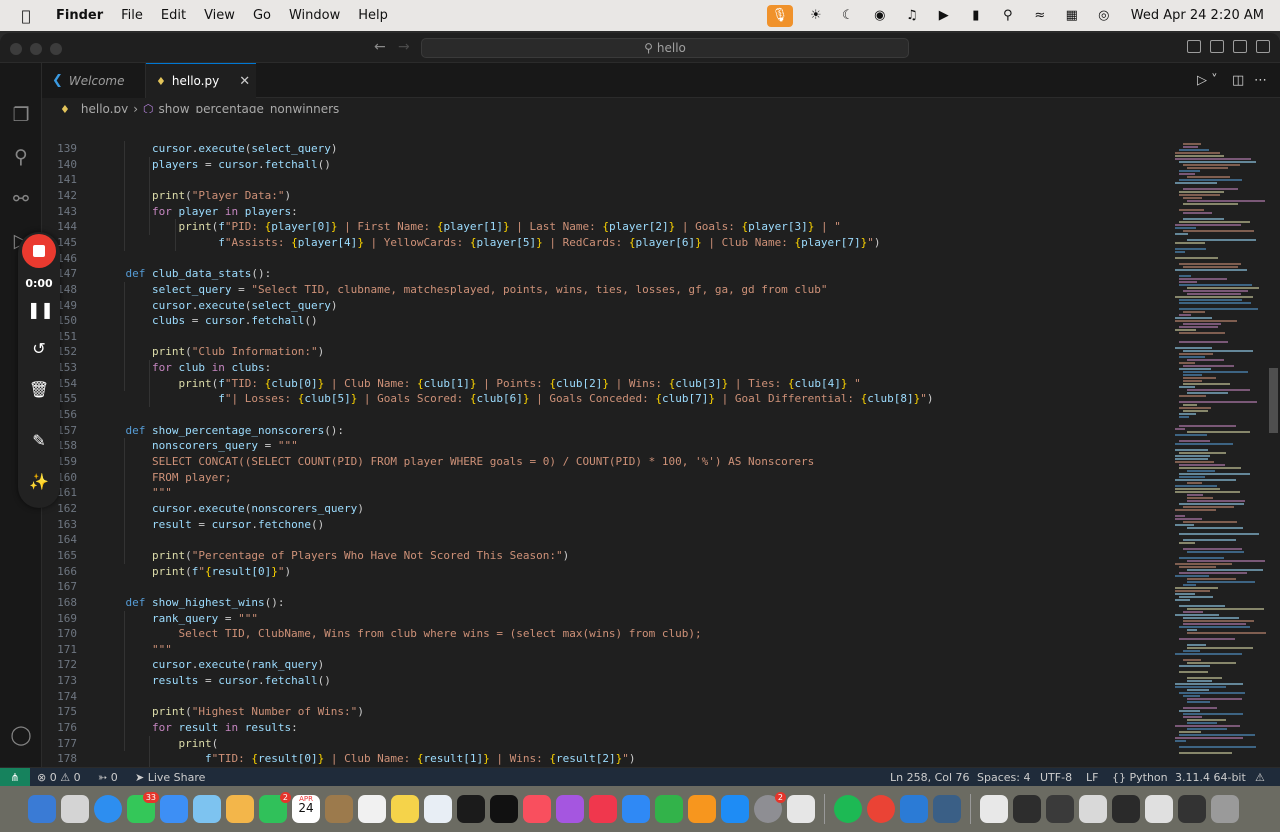 This screenshot has width=1280, height=832. Describe the element at coordinates (976, 15) in the screenshot. I see `battery-icon: ▮` at that location.